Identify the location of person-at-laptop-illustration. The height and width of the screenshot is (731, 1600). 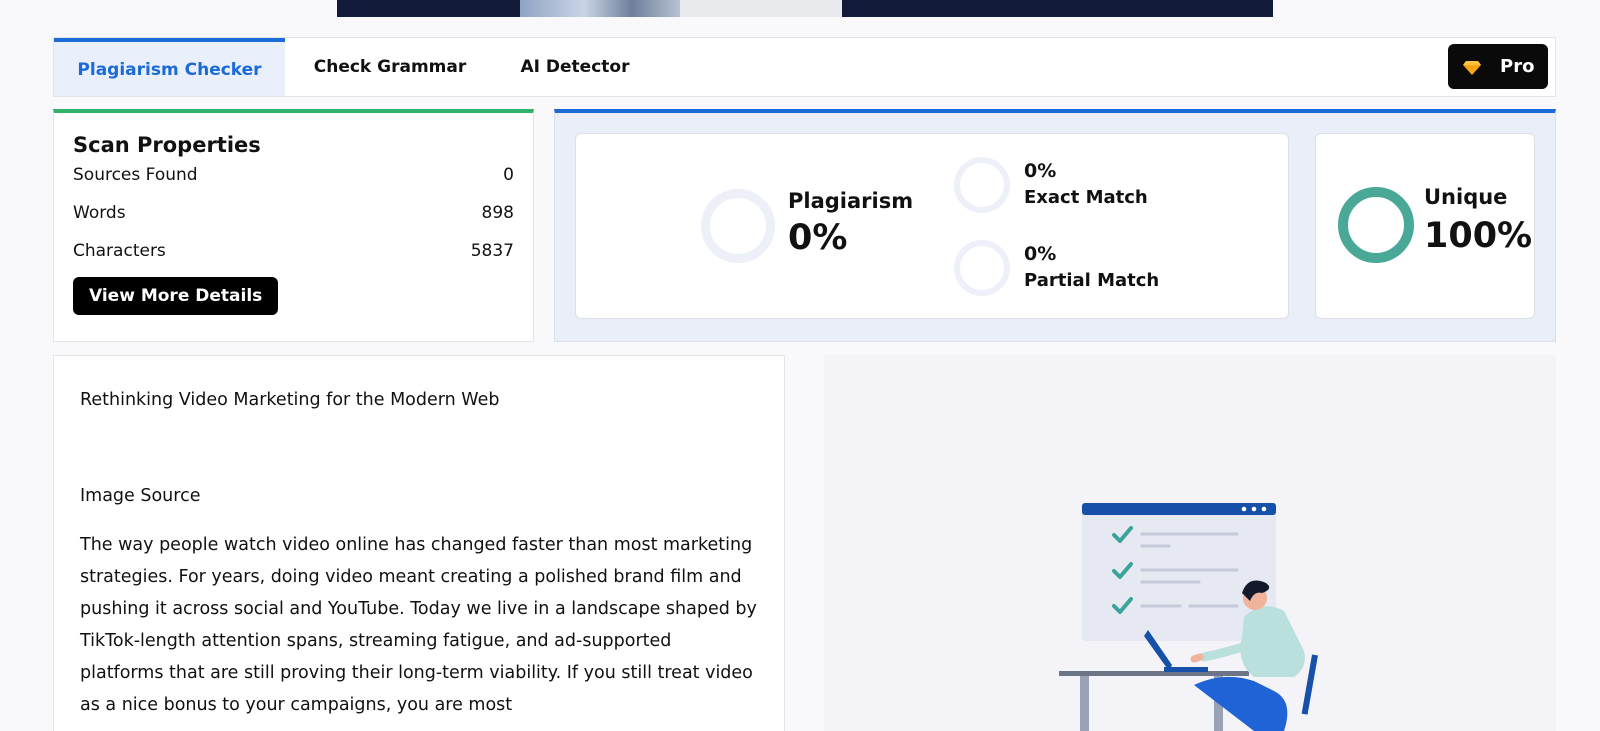
(1188, 617).